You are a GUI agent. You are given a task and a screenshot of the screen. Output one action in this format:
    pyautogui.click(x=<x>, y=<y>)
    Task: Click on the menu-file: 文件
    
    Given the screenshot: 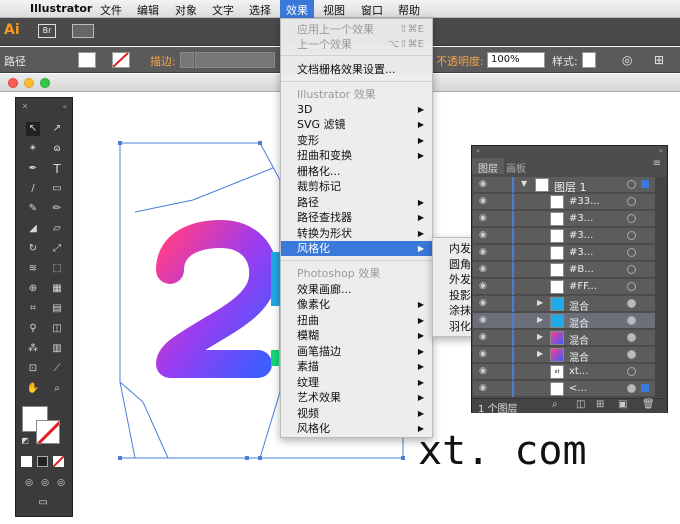 What is the action you would take?
    pyautogui.click(x=111, y=10)
    